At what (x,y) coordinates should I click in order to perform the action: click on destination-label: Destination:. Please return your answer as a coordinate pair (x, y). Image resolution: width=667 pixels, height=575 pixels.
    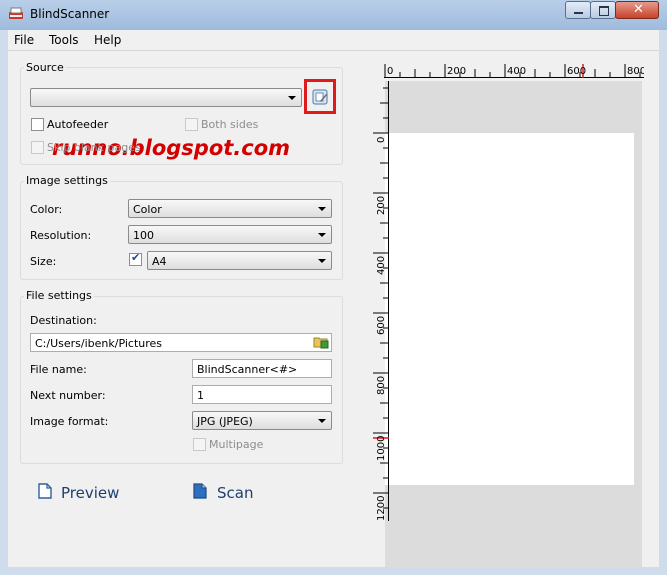
    Looking at the image, I should click on (63, 320).